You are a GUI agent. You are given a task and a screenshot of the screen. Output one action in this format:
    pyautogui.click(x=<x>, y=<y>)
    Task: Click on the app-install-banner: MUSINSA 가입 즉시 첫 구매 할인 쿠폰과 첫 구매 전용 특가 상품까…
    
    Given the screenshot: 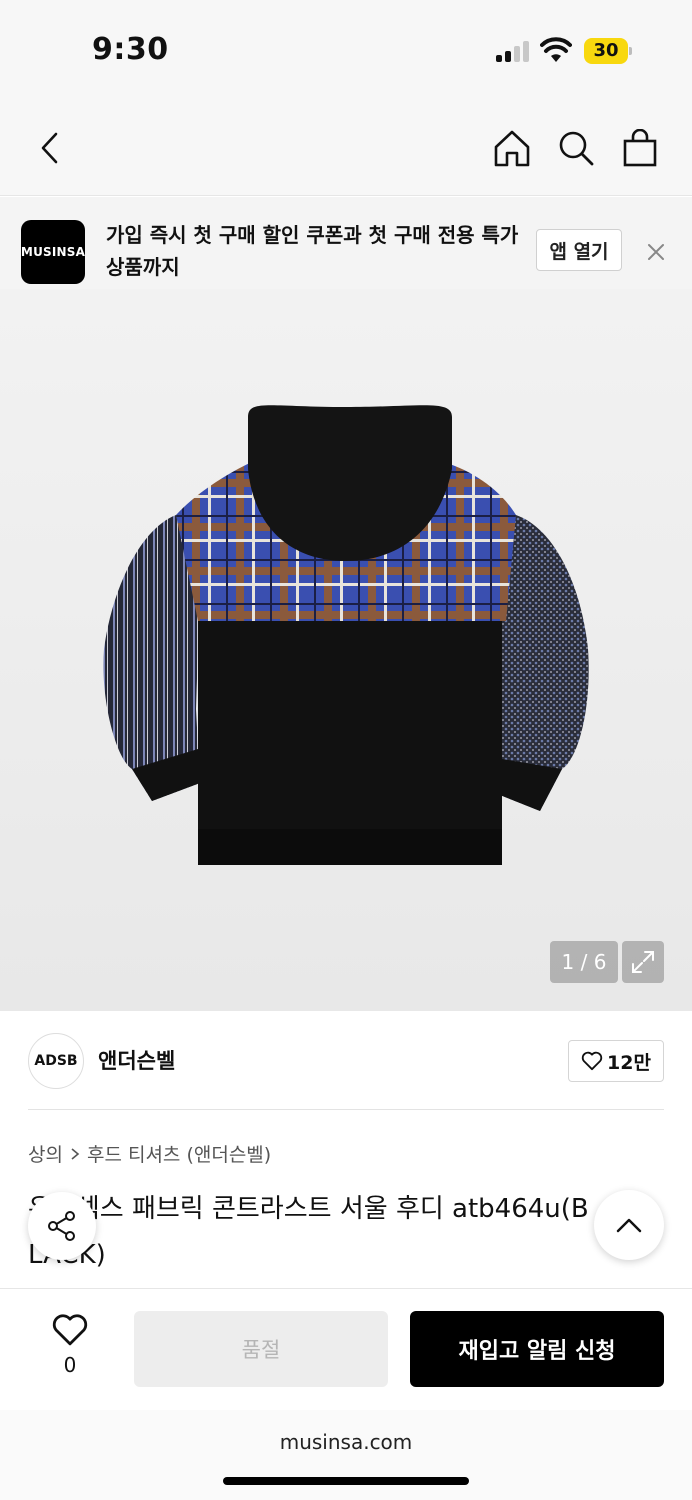 What is the action you would take?
    pyautogui.click(x=346, y=243)
    